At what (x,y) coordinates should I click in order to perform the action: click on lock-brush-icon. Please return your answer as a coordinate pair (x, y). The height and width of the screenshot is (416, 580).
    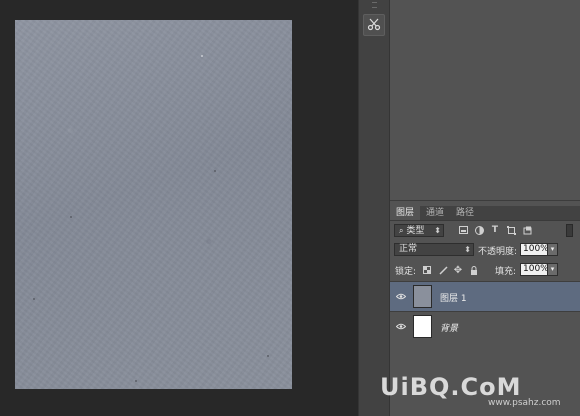
    Looking at the image, I should click on (443, 270).